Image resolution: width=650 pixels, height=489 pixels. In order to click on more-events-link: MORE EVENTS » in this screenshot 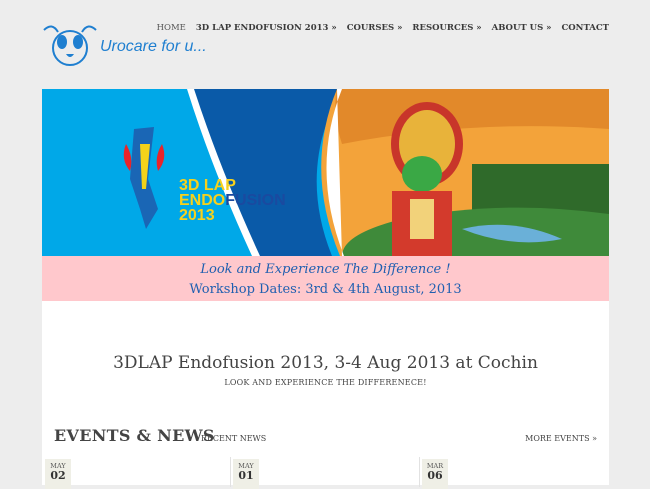, I will do `click(561, 438)`.